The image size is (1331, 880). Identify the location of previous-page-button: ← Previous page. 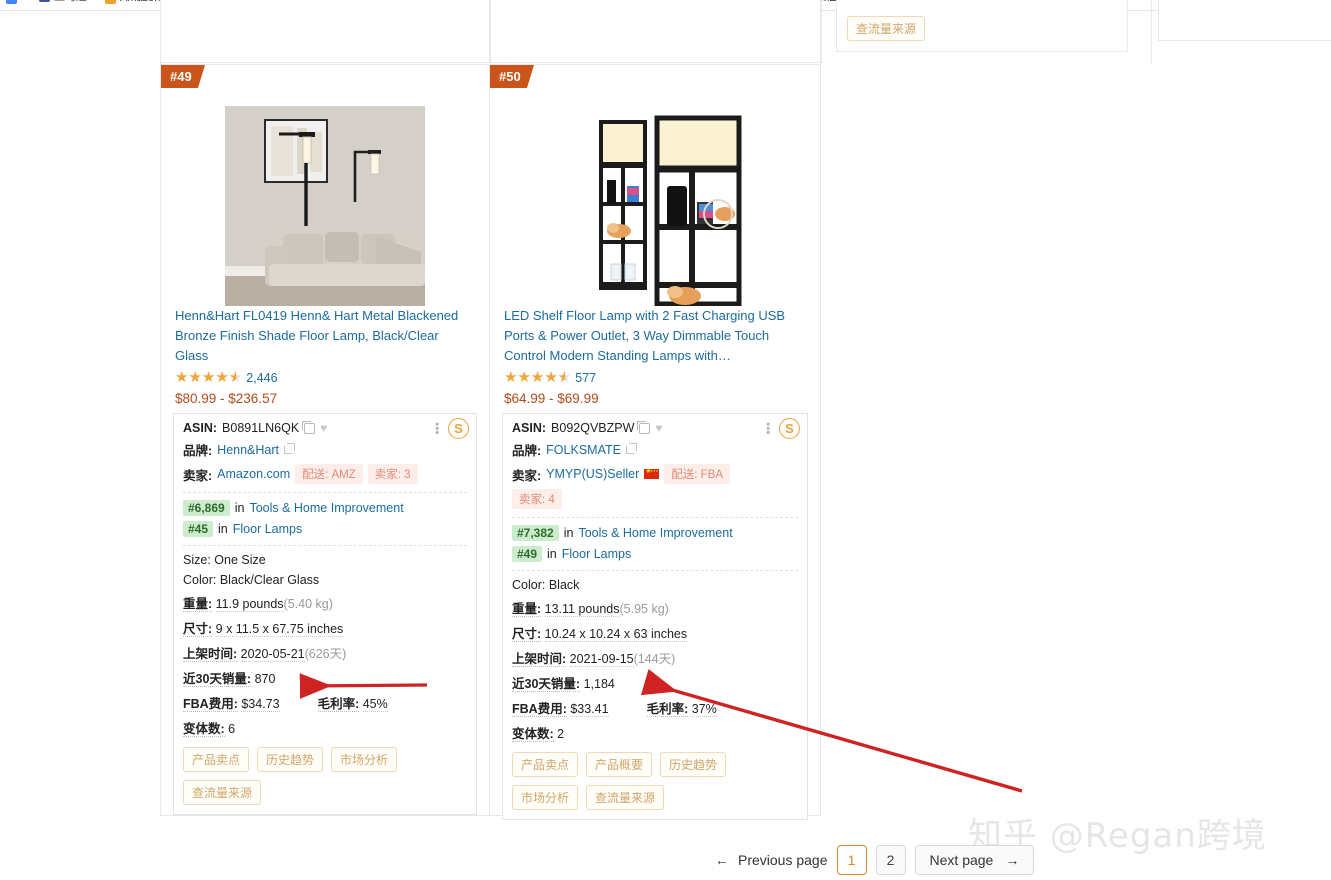
(771, 860).